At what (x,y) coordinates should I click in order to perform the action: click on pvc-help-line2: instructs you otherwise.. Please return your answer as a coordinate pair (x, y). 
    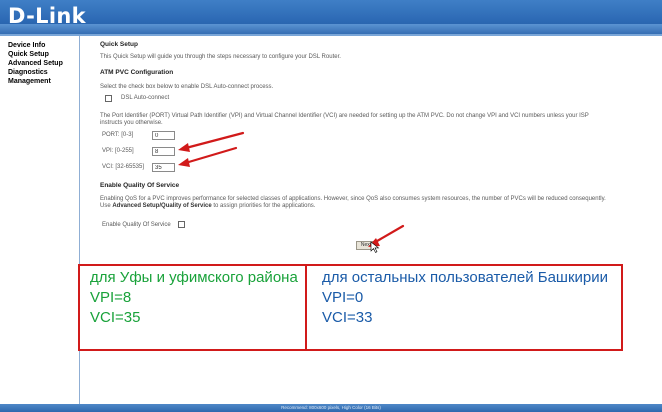
    Looking at the image, I should click on (131, 123).